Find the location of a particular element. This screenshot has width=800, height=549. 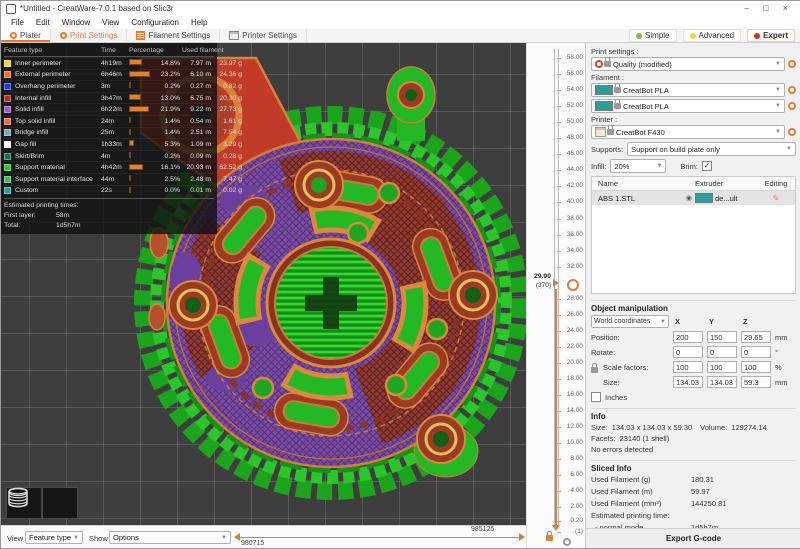

table-row: ABS 1.STL ◉ de...ult ✎ is located at coordinates (693, 198).